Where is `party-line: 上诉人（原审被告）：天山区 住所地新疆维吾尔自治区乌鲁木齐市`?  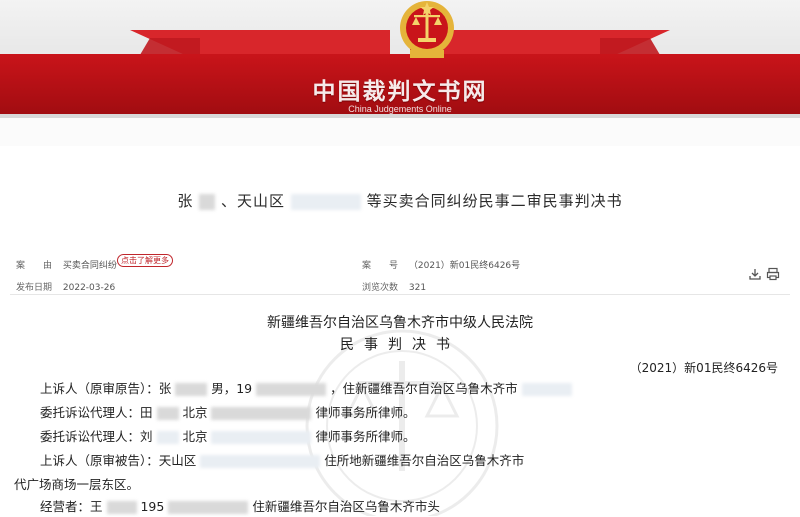
party-line: 上诉人（原审被告）：天山区 住所地新疆维吾尔自治区乌鲁木齐市 is located at coordinates (282, 459).